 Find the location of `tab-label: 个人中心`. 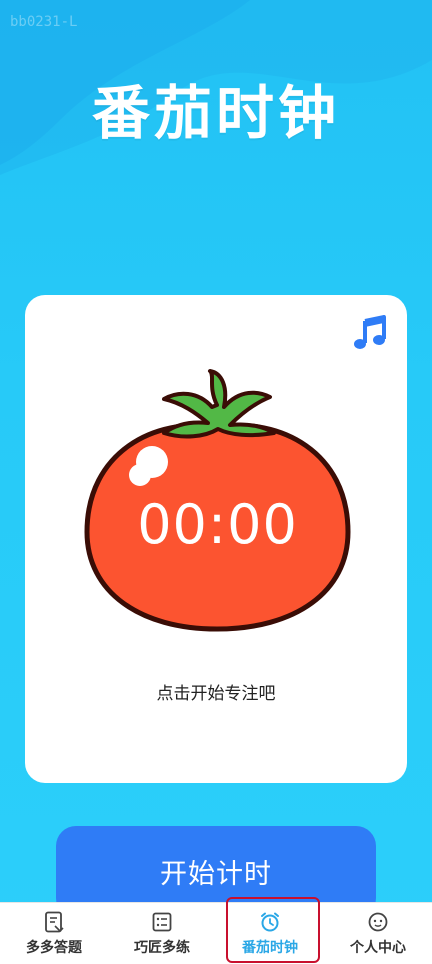

tab-label: 个人中心 is located at coordinates (378, 948).